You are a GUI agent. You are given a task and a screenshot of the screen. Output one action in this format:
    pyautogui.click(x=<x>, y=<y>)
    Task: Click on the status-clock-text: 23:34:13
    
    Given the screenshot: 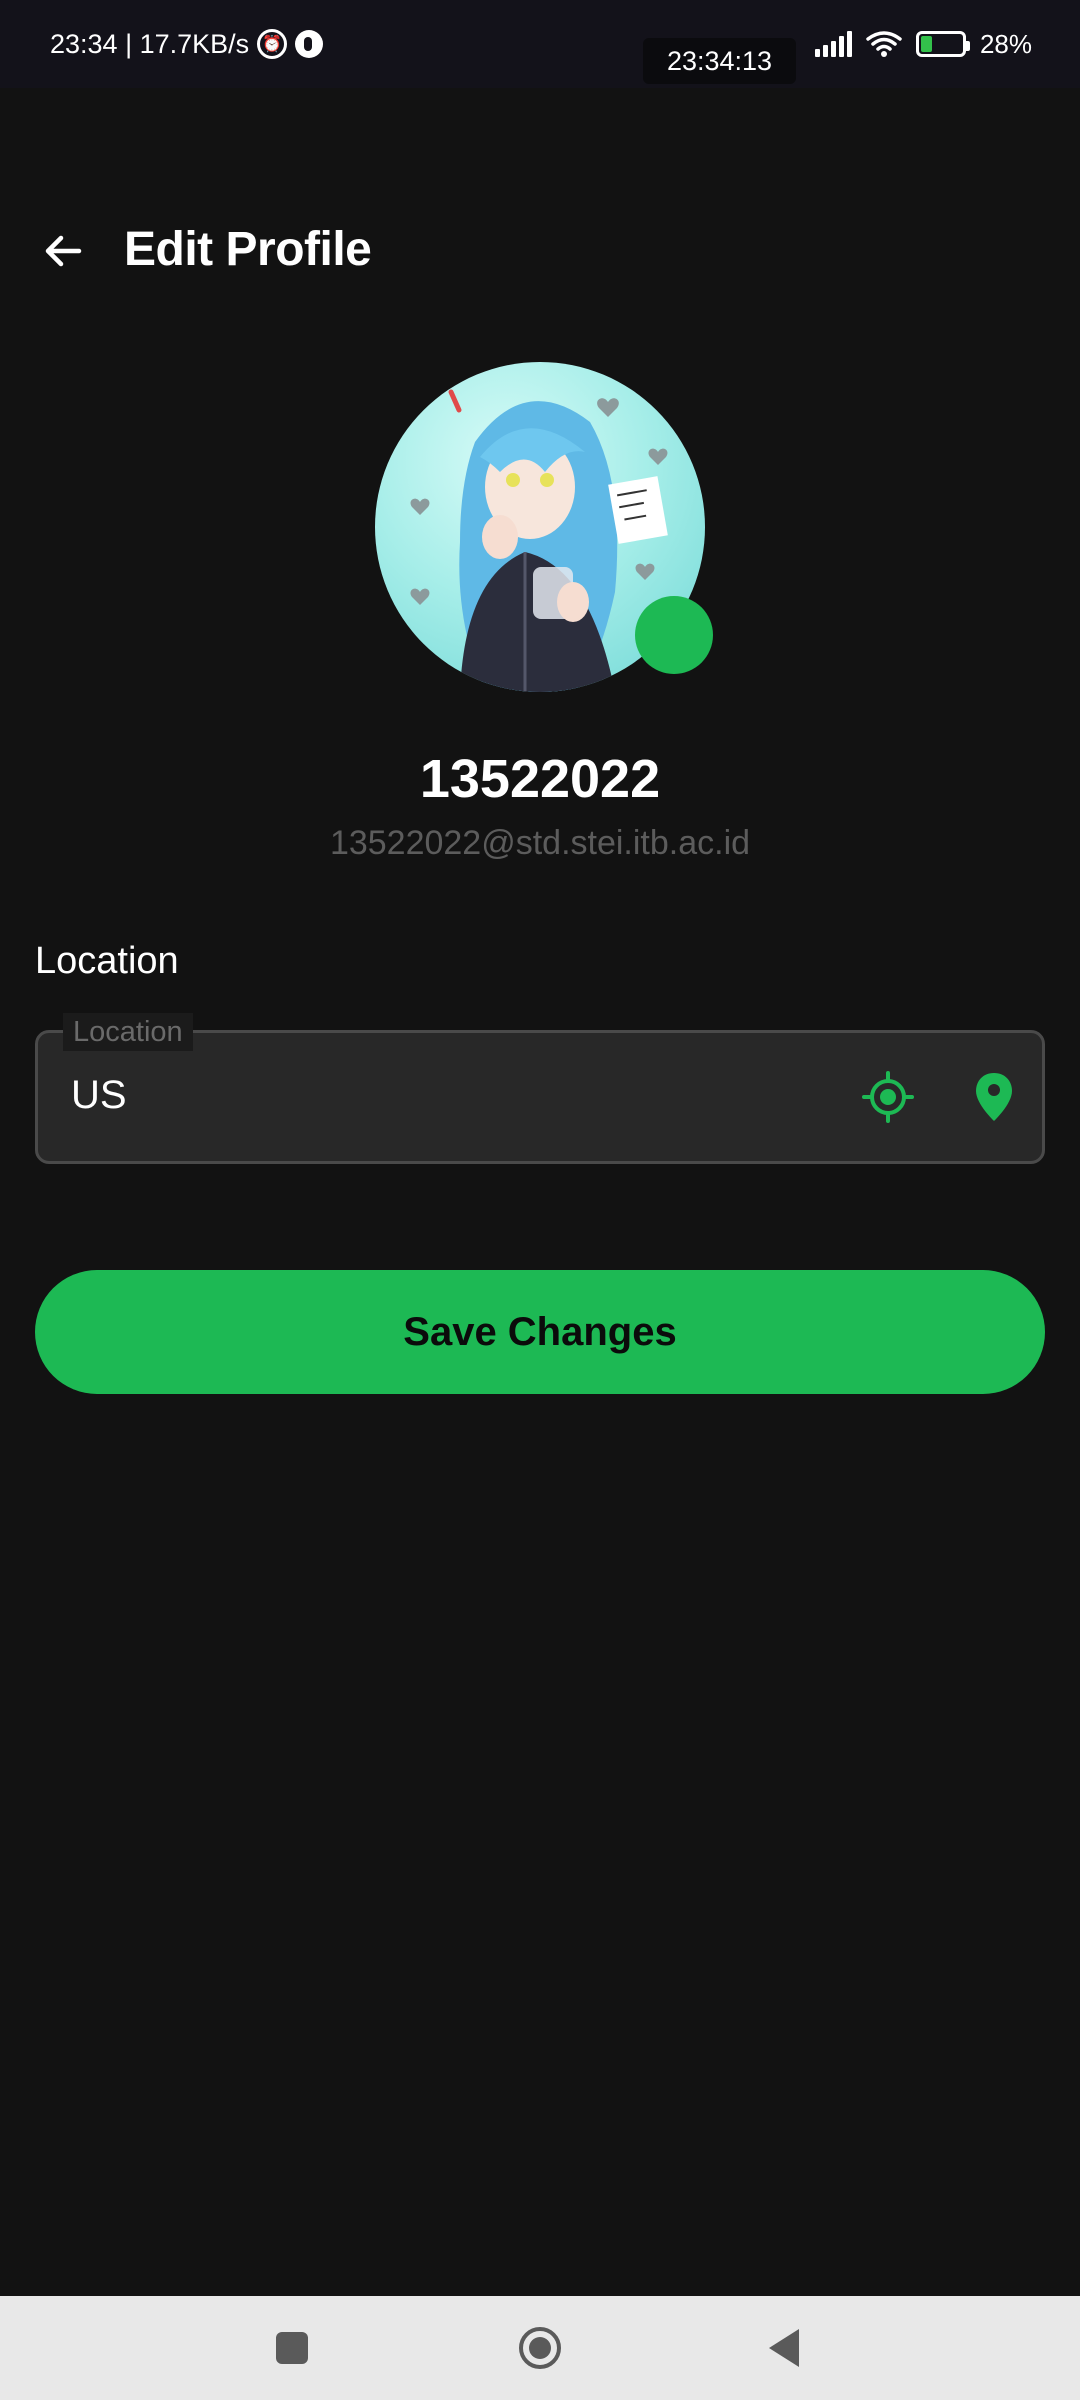 What is the action you would take?
    pyautogui.click(x=719, y=60)
    